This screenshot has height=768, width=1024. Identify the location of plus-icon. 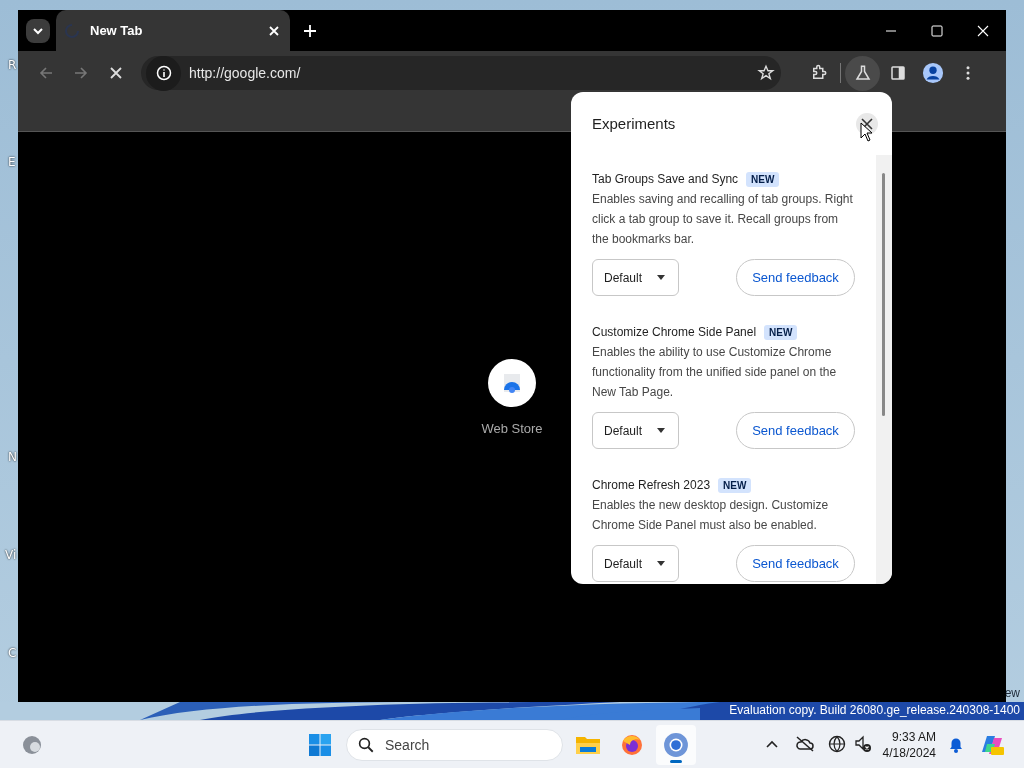
(310, 30).